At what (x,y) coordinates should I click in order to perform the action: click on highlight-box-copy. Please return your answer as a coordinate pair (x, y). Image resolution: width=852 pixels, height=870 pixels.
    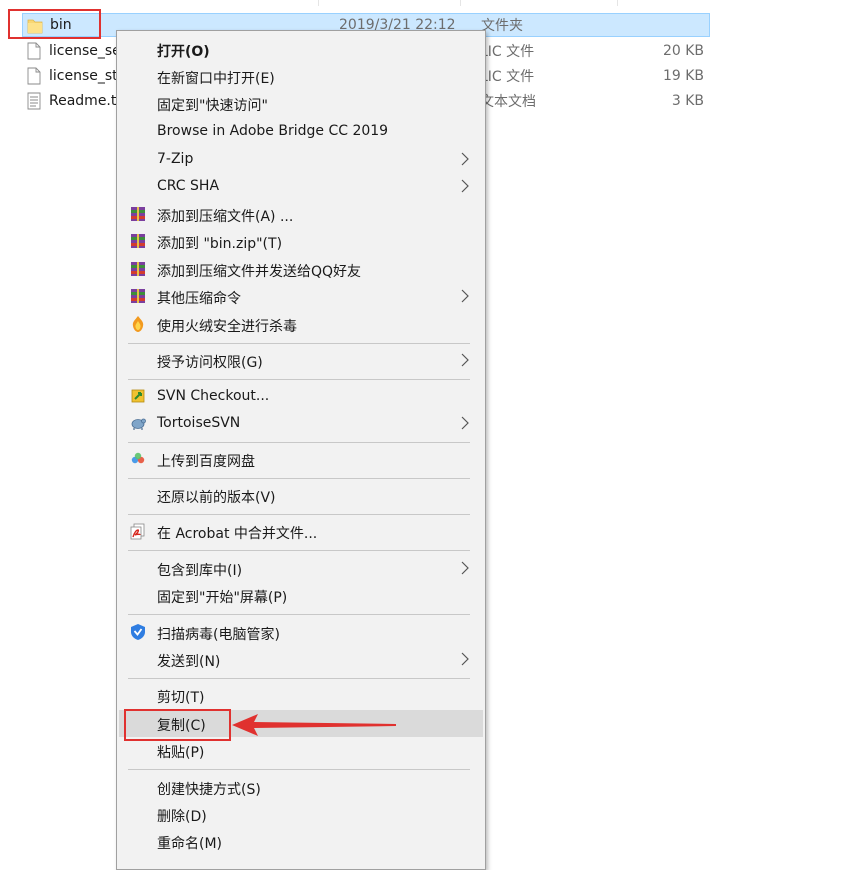
    Looking at the image, I should click on (177, 725).